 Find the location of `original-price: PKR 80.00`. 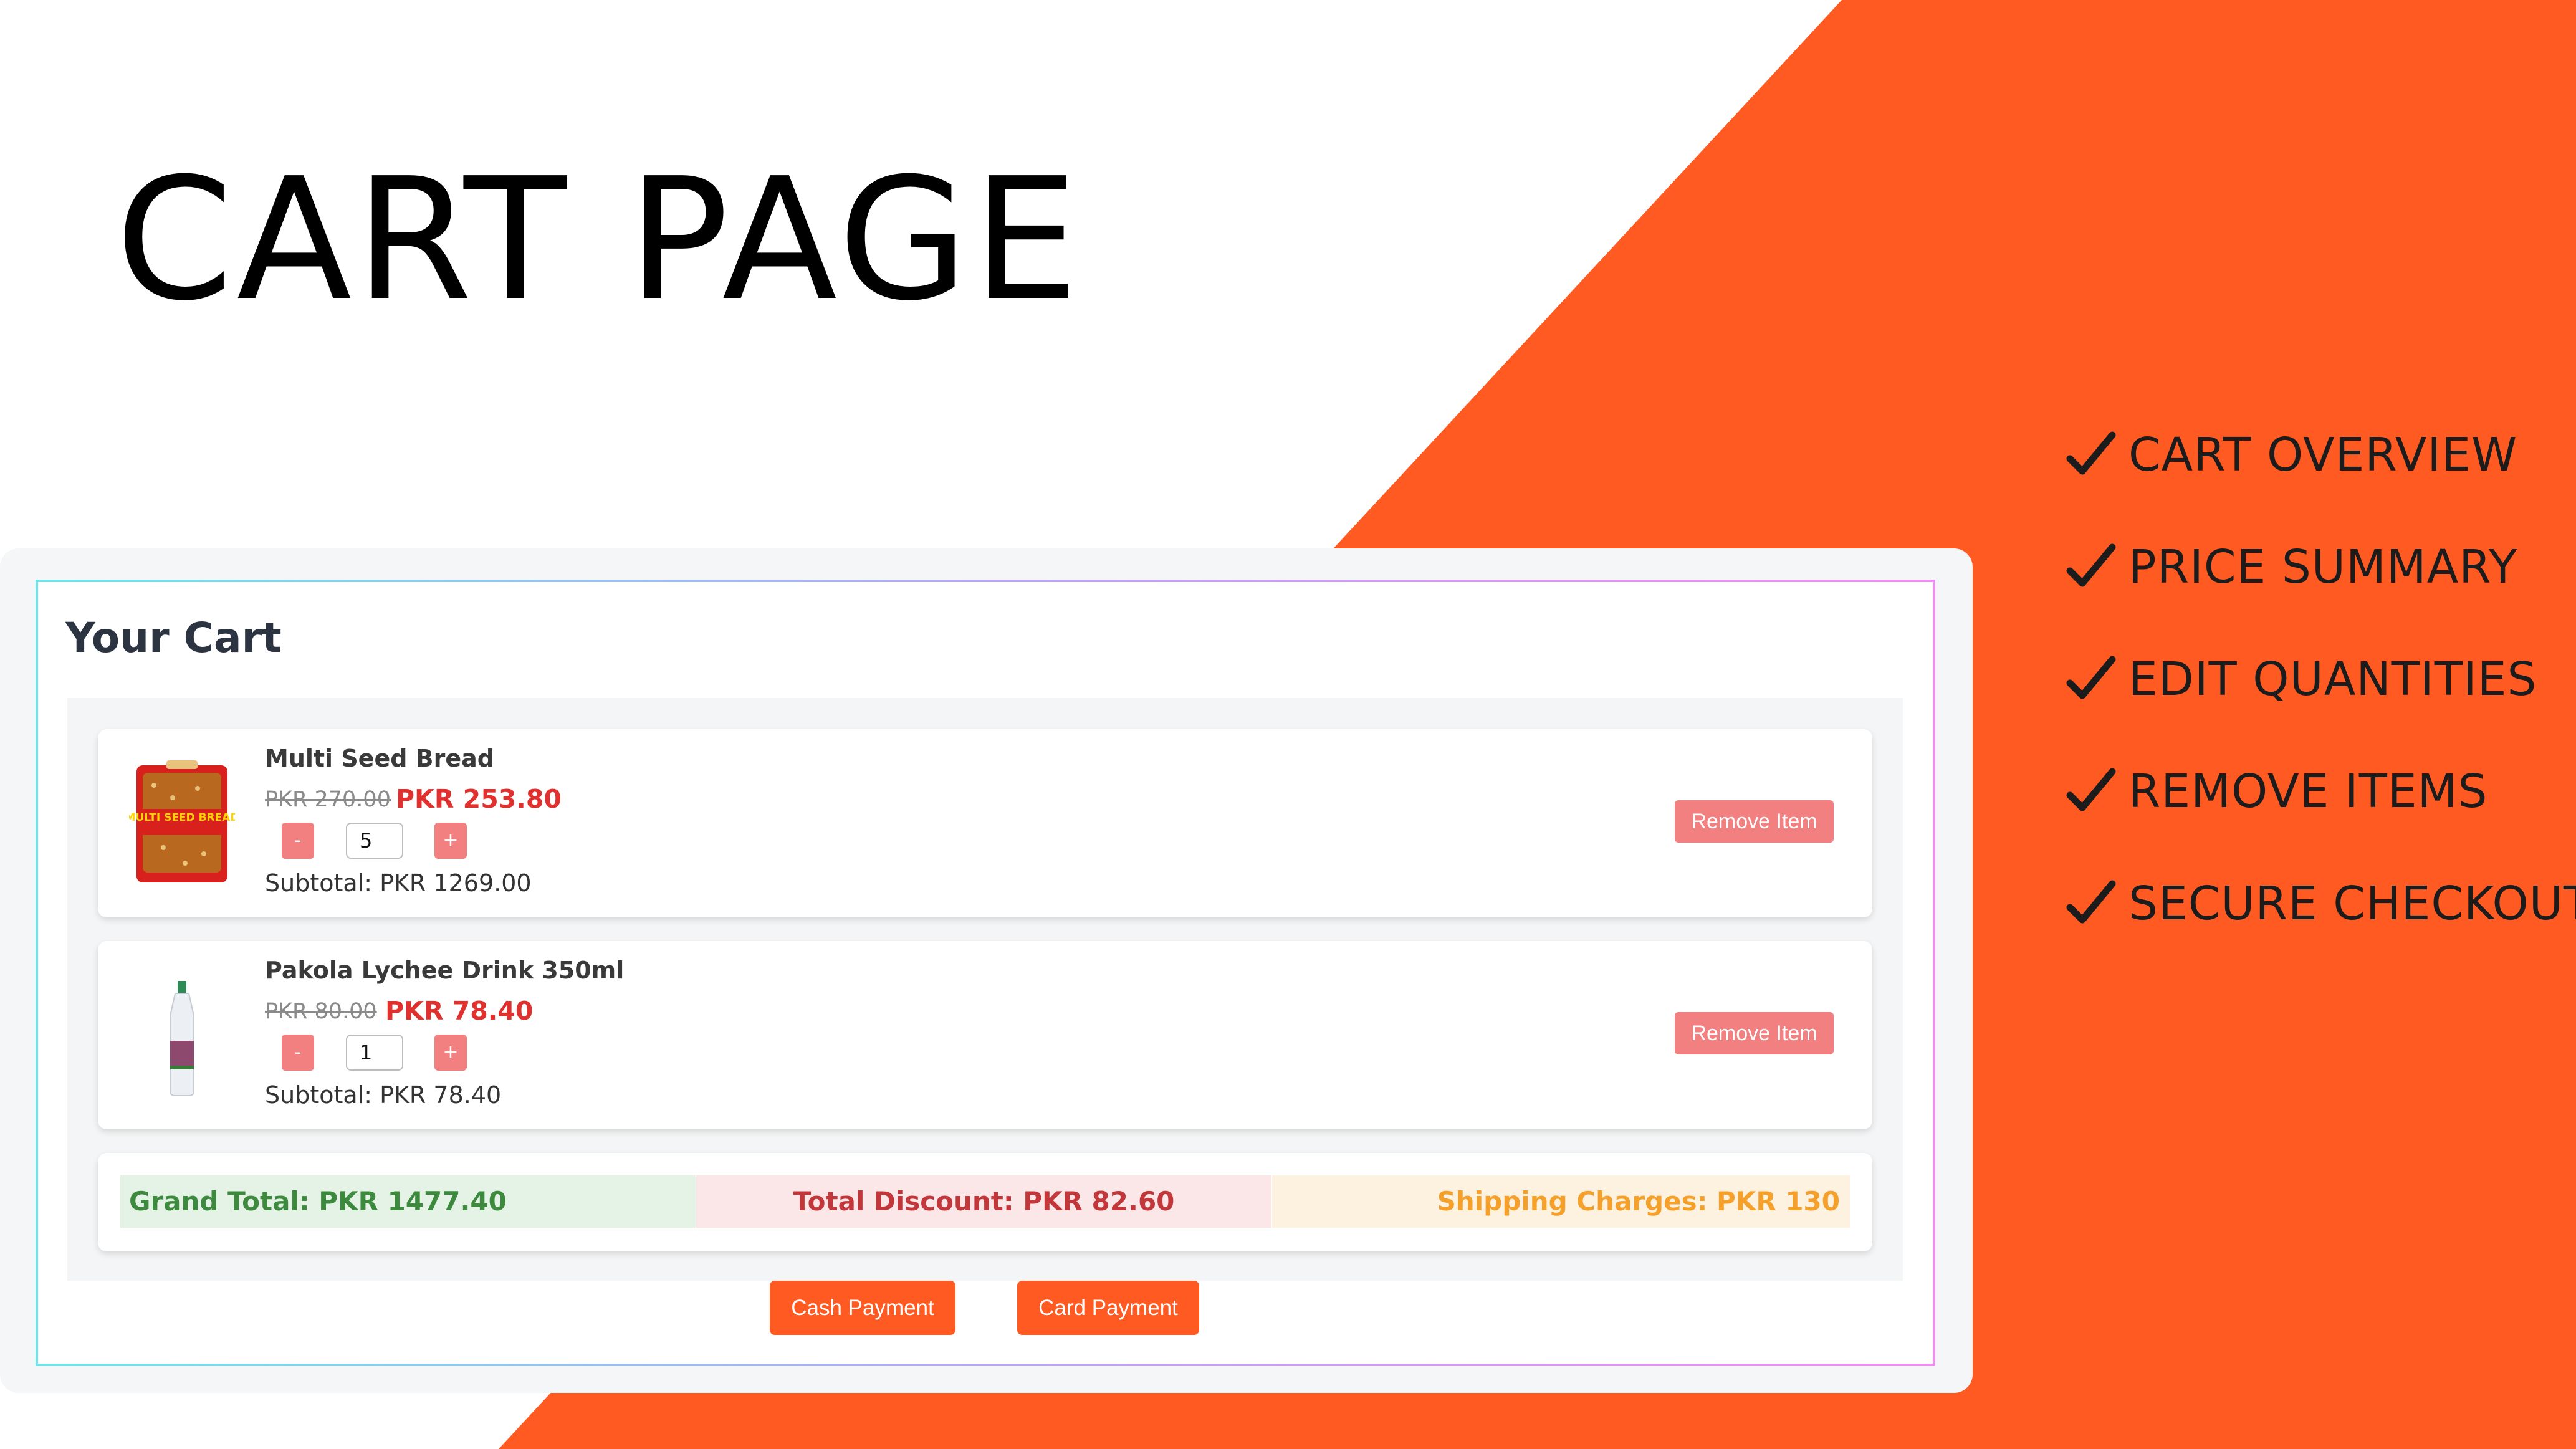

original-price: PKR 80.00 is located at coordinates (321, 1011).